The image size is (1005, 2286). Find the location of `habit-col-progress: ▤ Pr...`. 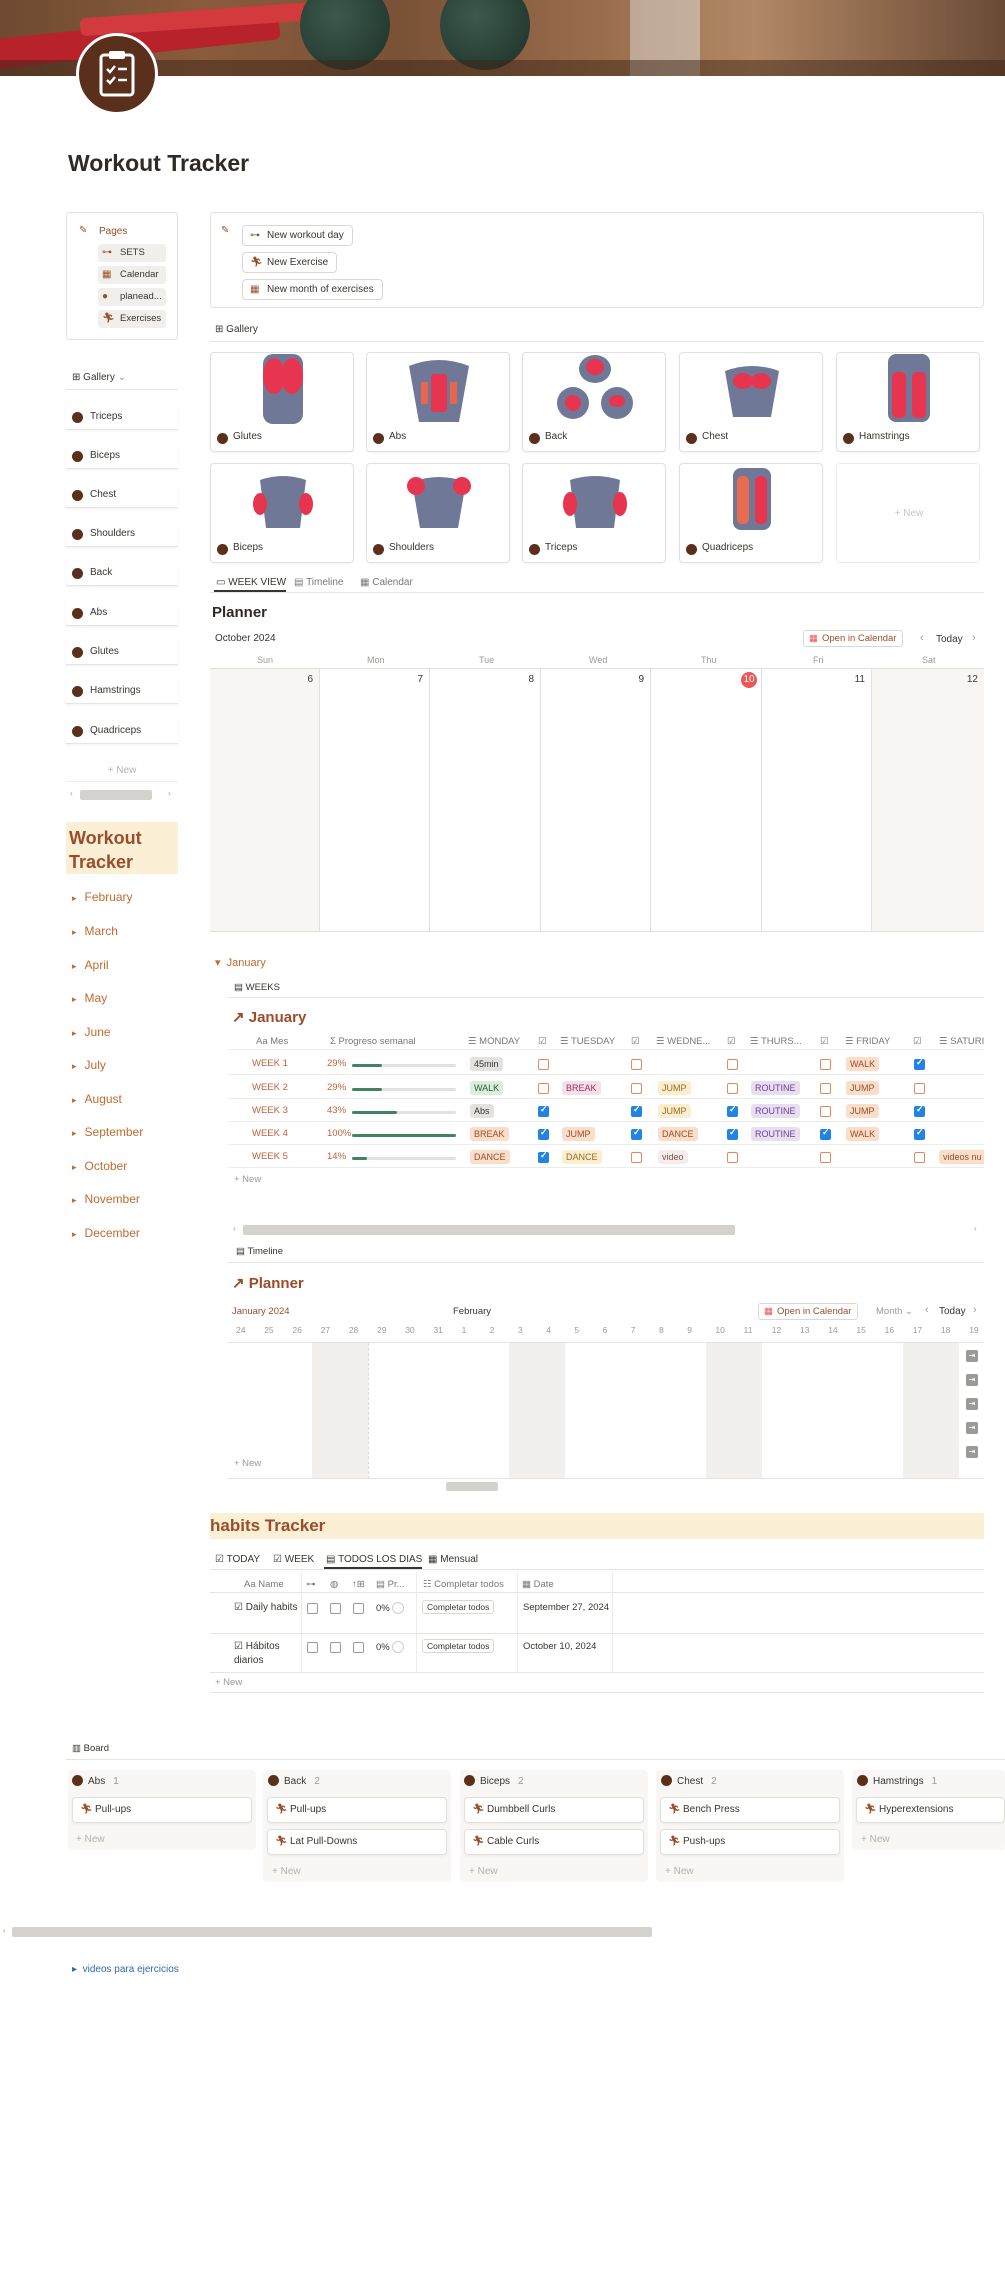

habit-col-progress: ▤ Pr... is located at coordinates (390, 1584).